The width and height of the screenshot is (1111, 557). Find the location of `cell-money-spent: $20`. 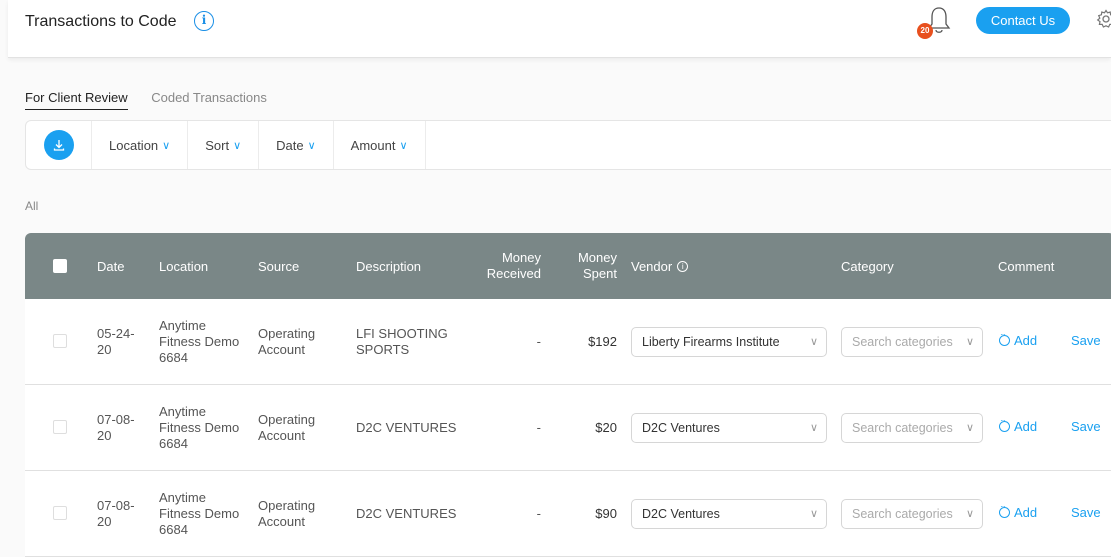

cell-money-spent: $20 is located at coordinates (606, 427).